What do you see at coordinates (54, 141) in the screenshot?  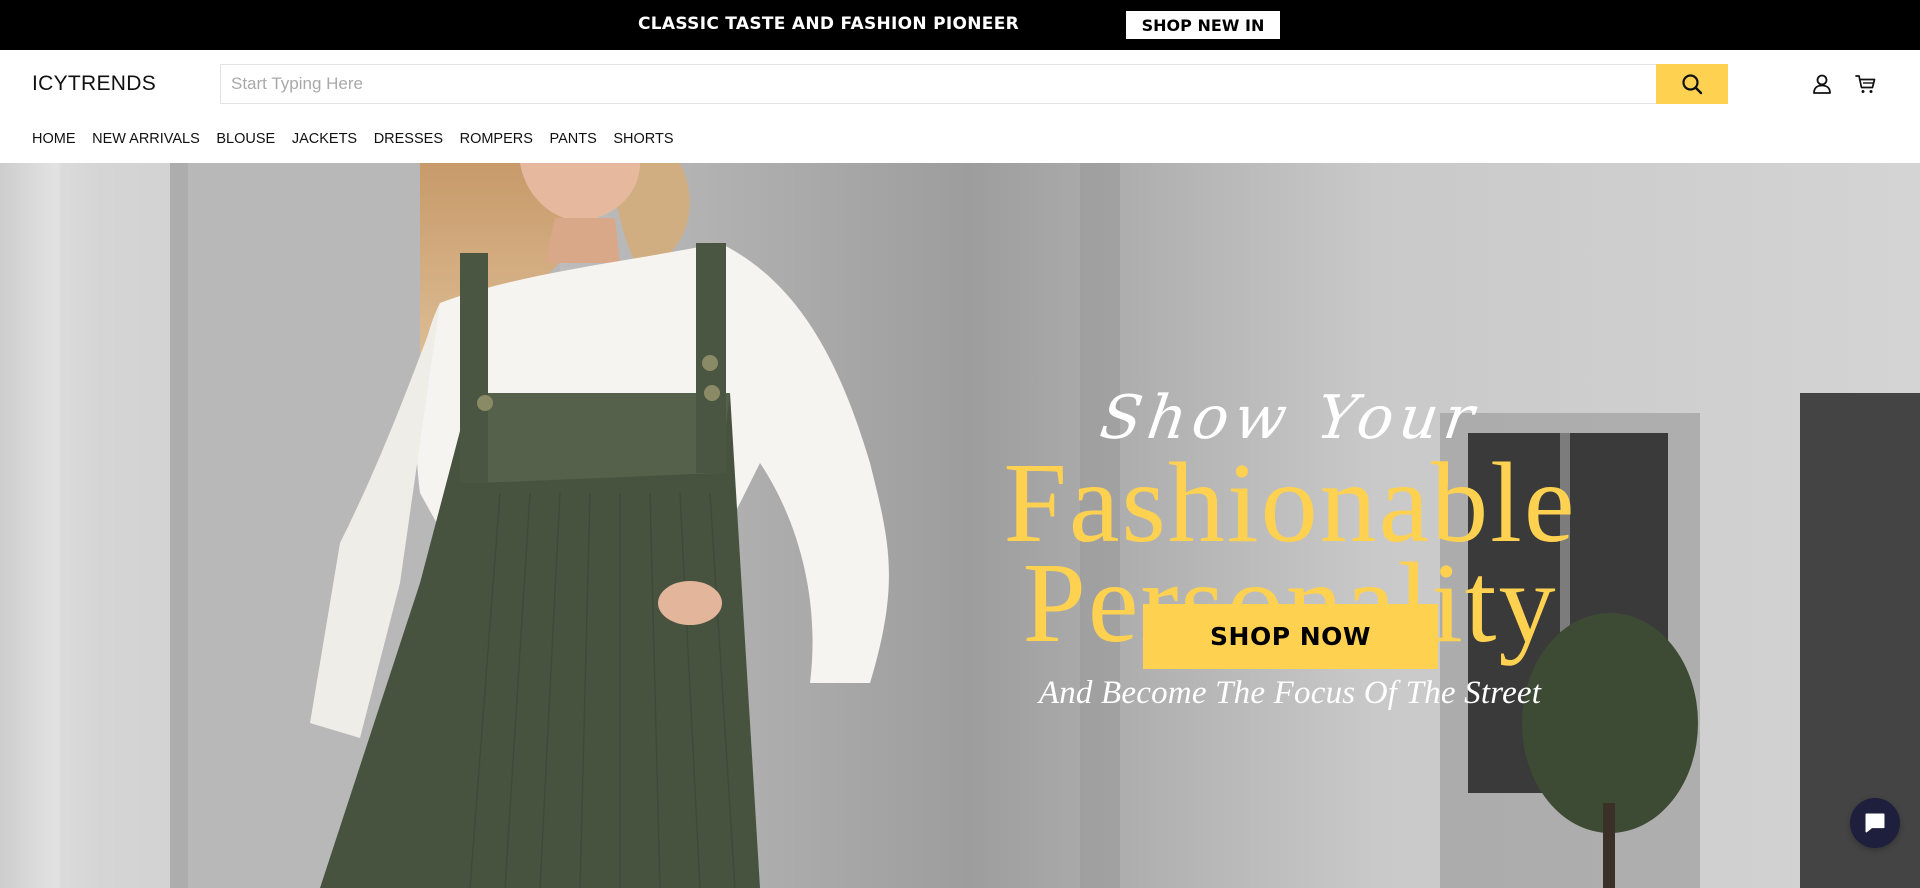 I see `nav-item-home: HOME` at bounding box center [54, 141].